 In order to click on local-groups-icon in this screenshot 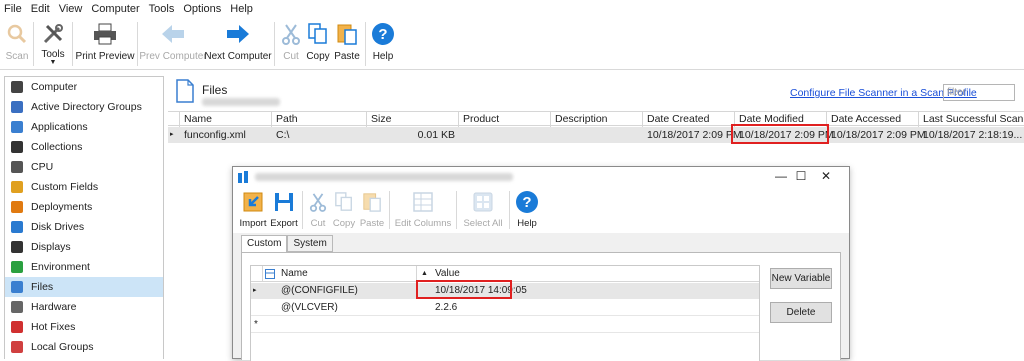, I will do `click(17, 347)`.